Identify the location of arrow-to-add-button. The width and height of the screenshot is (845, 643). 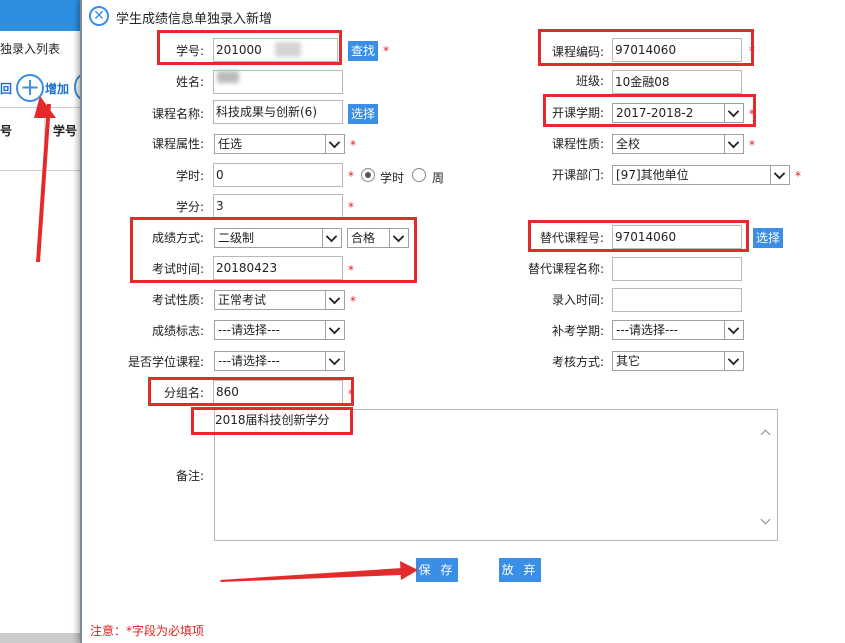
(45, 179).